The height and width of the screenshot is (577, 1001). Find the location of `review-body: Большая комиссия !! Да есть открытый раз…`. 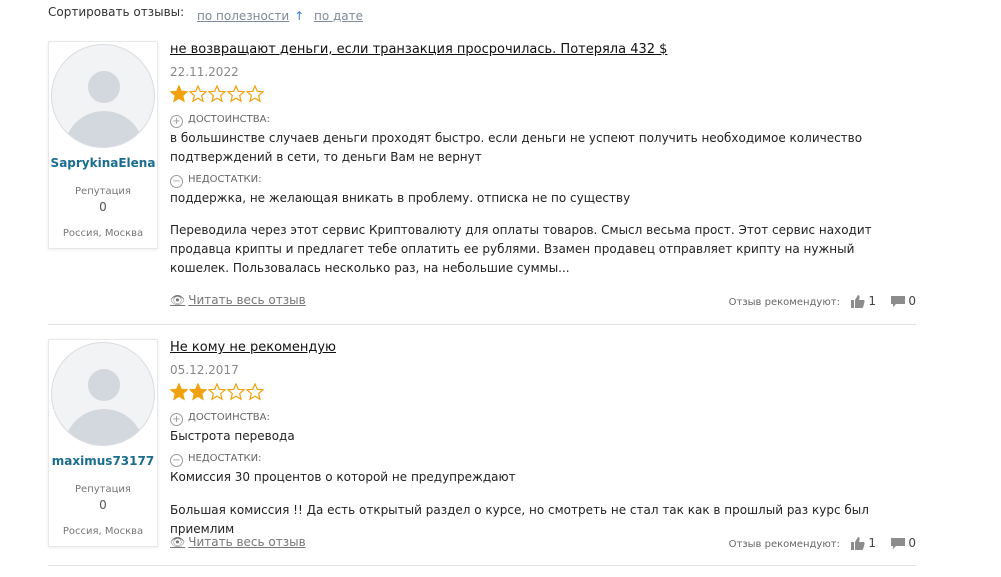

review-body: Большая комиссия !! Да есть открытый раз… is located at coordinates (519, 519).